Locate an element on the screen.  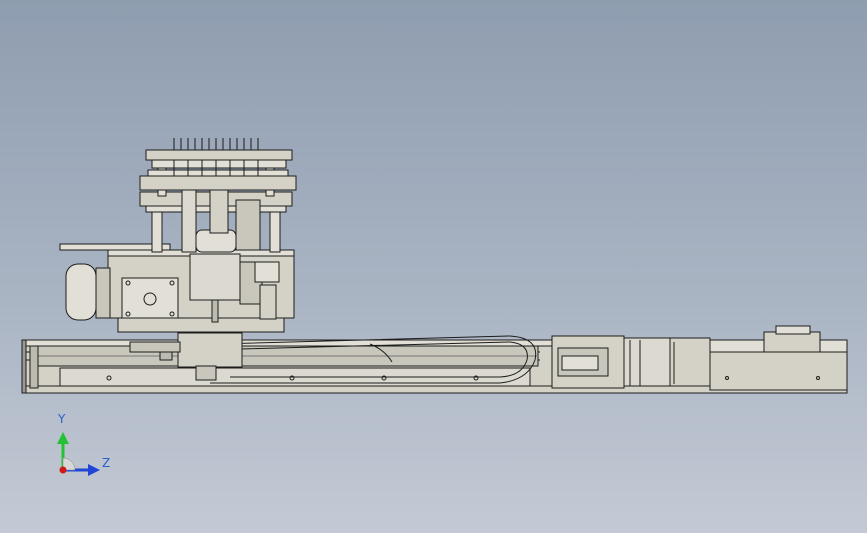
coordinate-triad: Y Z is located at coordinates (85, 445).